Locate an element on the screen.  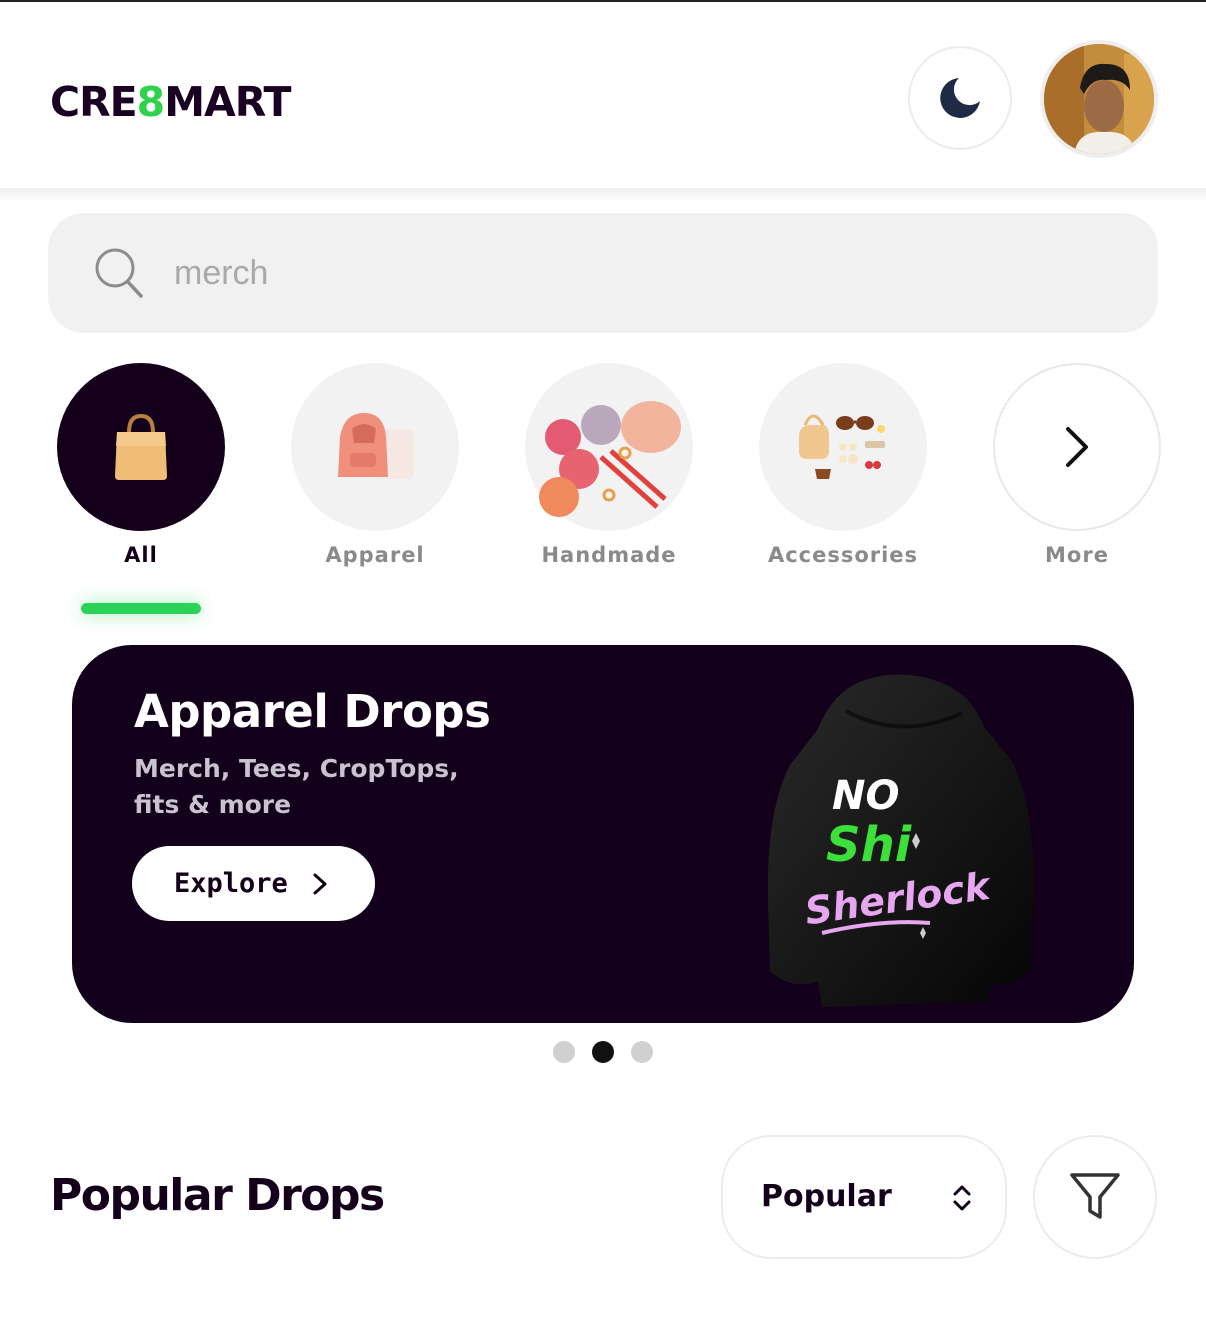
search-bar is located at coordinates (603, 273).